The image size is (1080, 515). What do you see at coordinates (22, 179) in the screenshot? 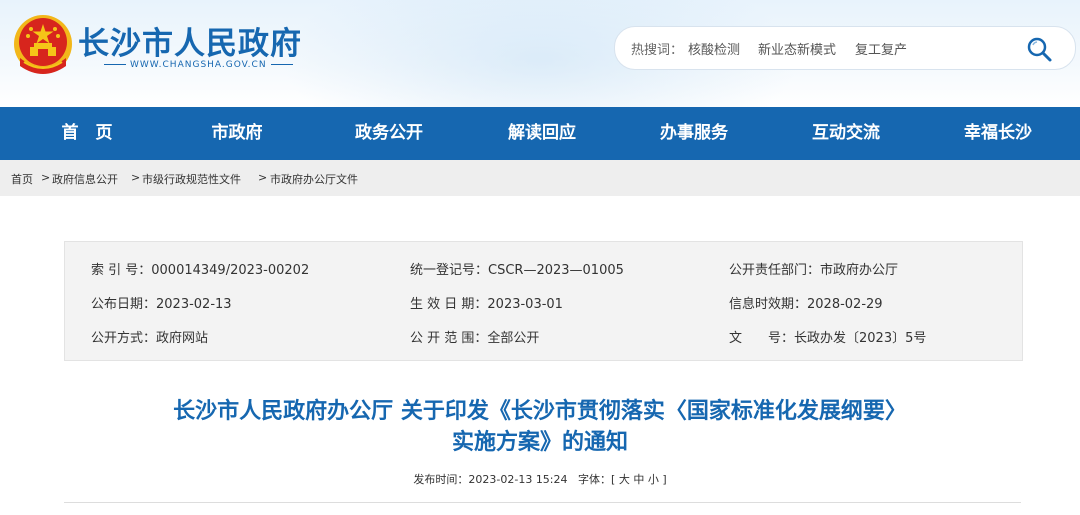
I see `breadcrumb-item: 首页` at bounding box center [22, 179].